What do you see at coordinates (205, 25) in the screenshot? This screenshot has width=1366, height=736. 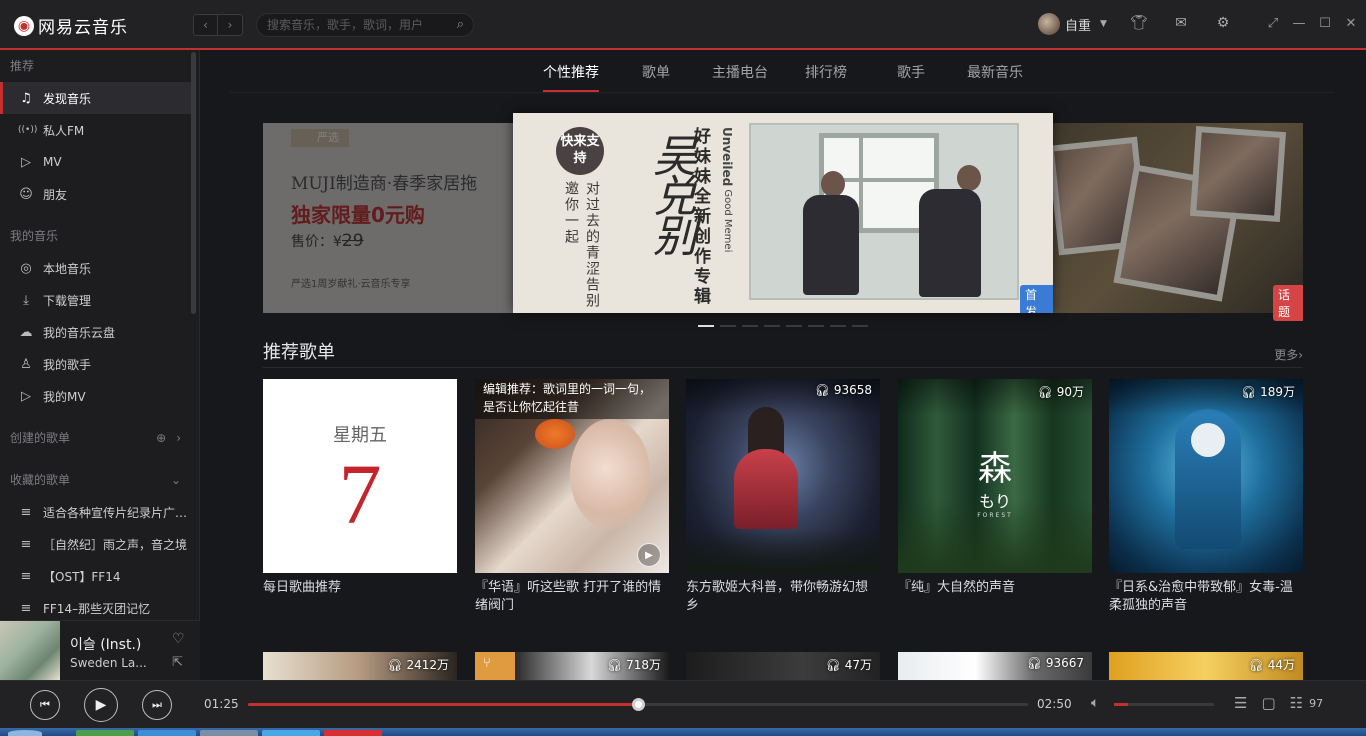 I see `back-button: ‹` at bounding box center [205, 25].